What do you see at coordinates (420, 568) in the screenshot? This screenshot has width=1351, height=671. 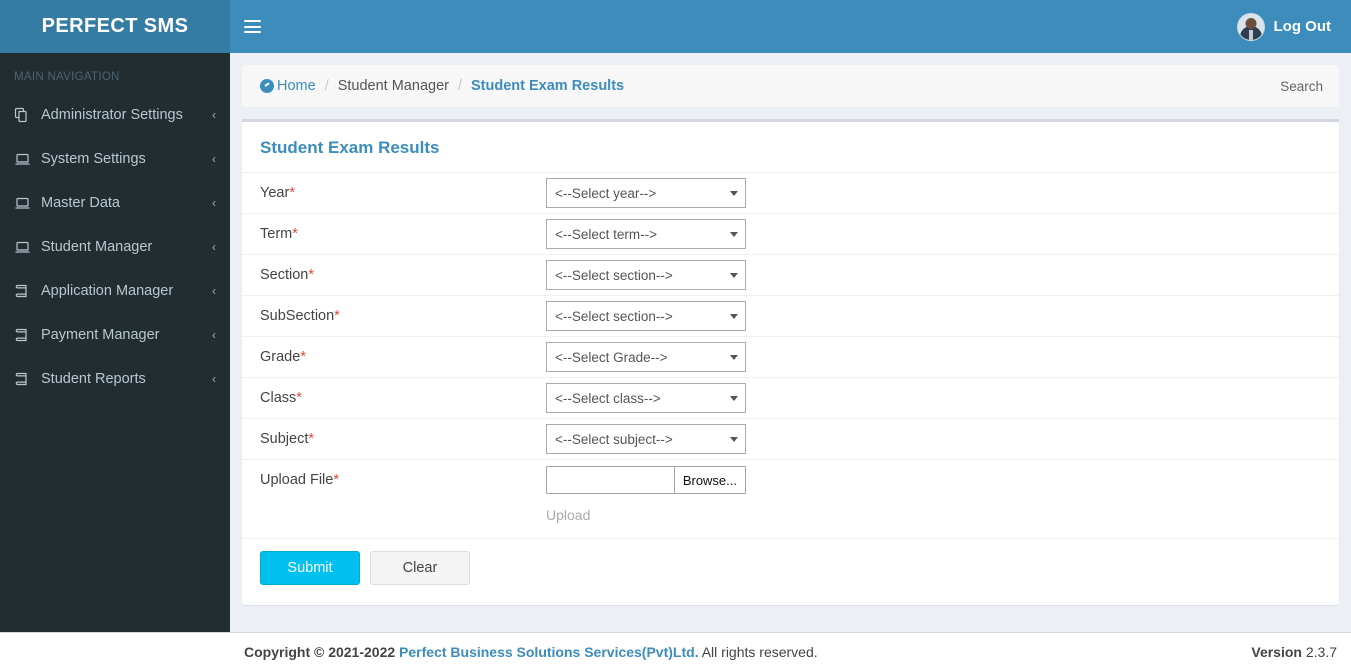 I see `clear-button: Clear` at bounding box center [420, 568].